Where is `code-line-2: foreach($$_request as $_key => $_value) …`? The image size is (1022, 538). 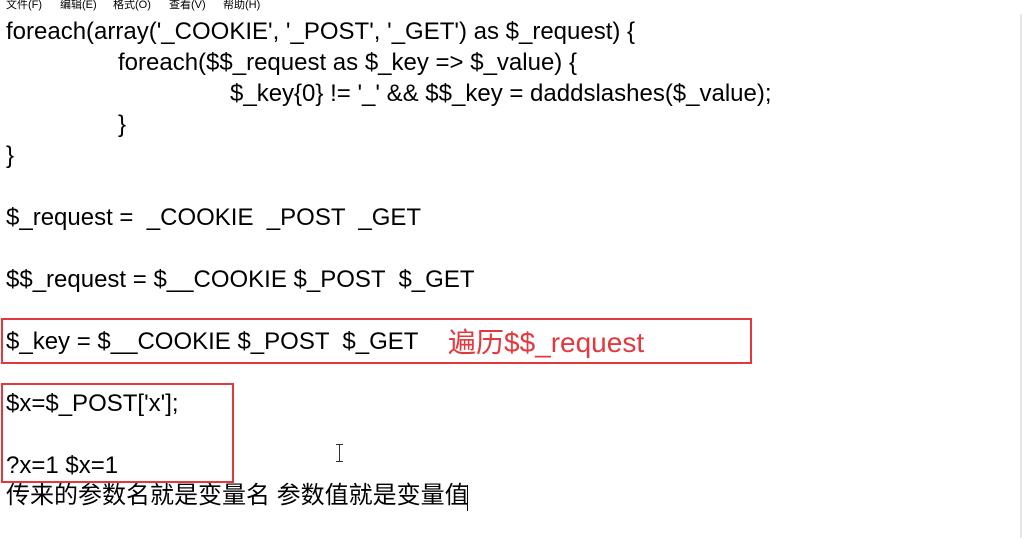
code-line-2: foreach($$_request as $_key => $_value) … is located at coordinates (347, 62).